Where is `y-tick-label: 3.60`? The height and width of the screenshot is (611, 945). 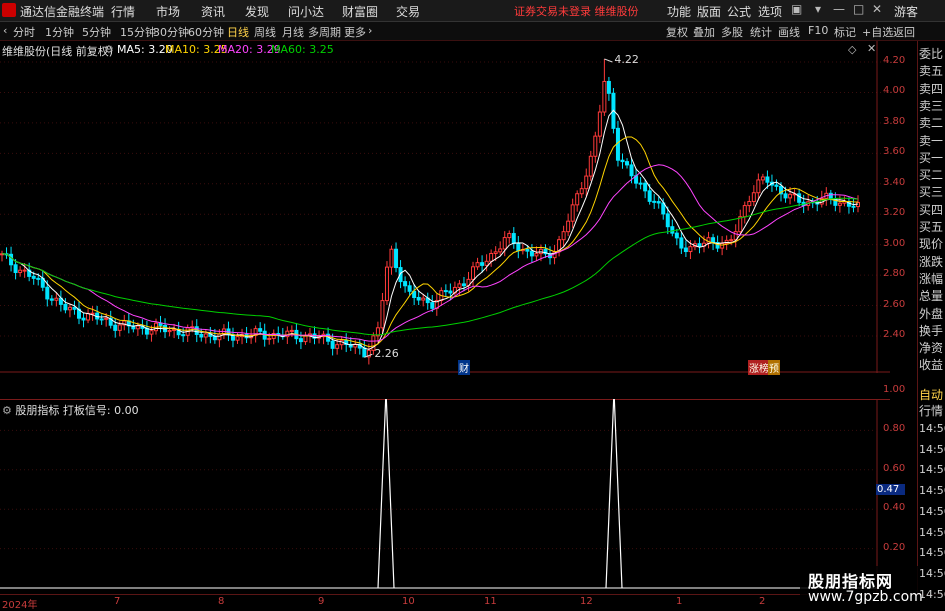
y-tick-label: 3.60 is located at coordinates (894, 152).